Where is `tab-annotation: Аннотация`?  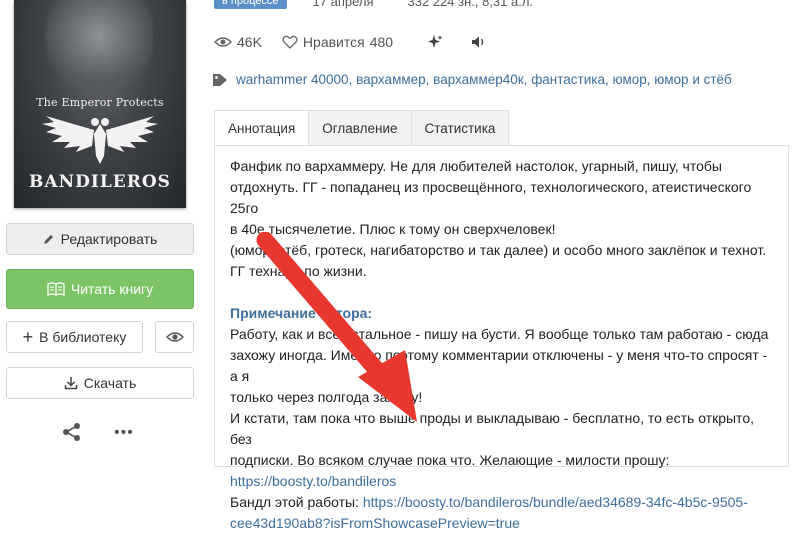 tab-annotation: Аннотация is located at coordinates (262, 128).